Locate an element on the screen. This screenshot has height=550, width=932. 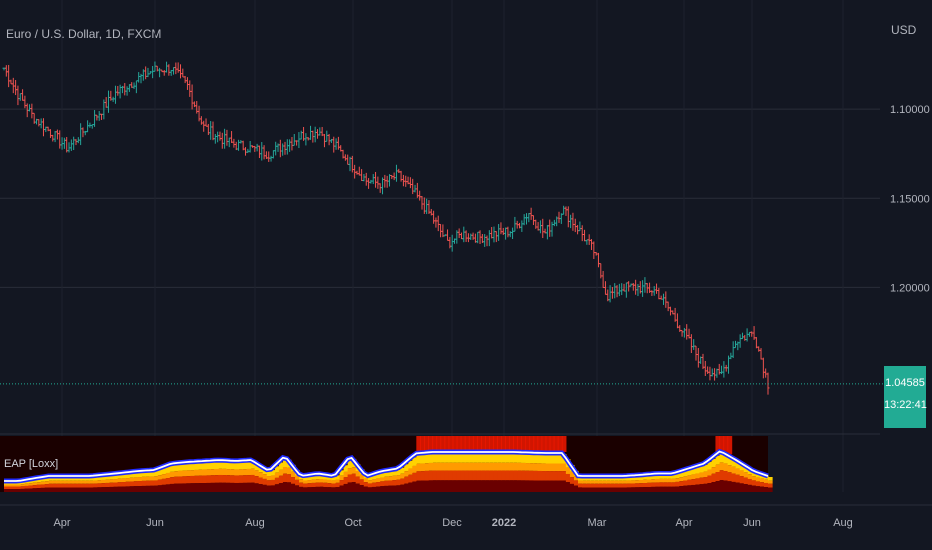
time-axis-label: Mar is located at coordinates (597, 523).